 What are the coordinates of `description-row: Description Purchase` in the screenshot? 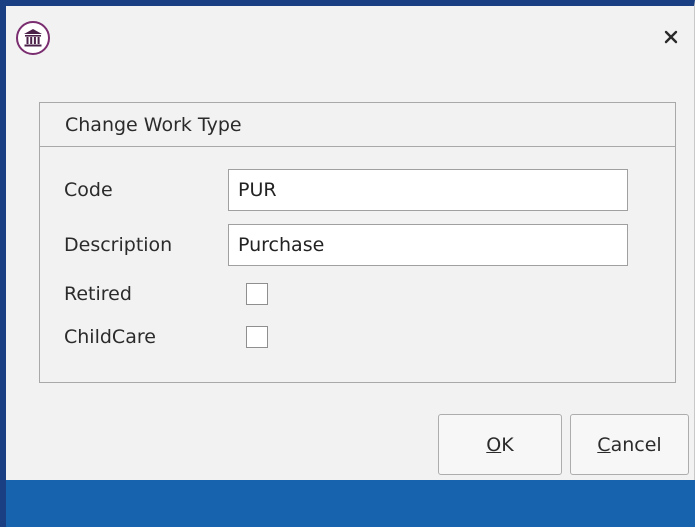 It's located at (346, 245).